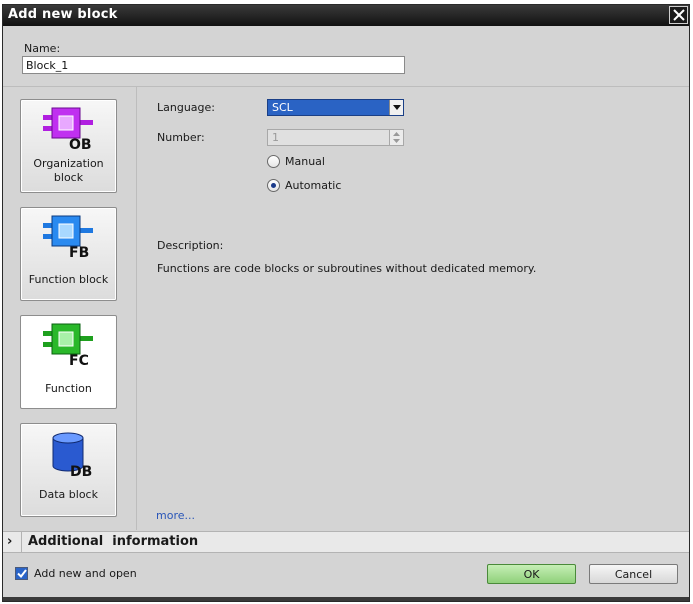  I want to click on manual-radio-label: Manual, so click(305, 161).